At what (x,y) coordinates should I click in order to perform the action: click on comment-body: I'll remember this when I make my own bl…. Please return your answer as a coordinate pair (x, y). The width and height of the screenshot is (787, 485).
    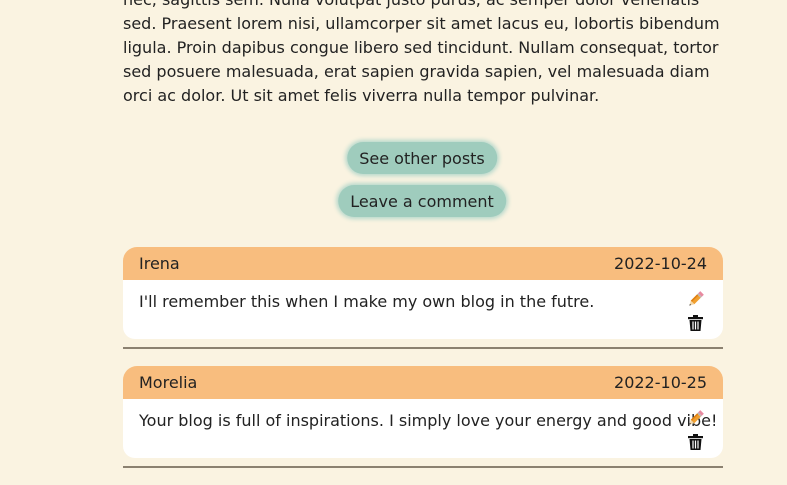
    Looking at the image, I should click on (423, 309).